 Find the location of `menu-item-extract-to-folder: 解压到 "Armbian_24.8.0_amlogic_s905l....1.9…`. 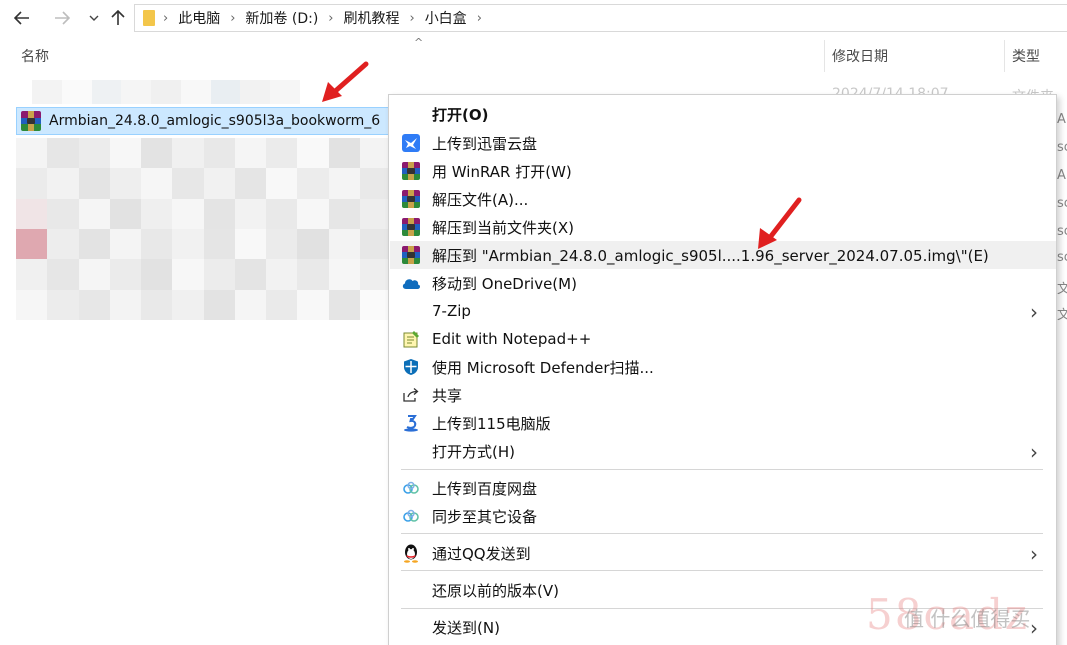

menu-item-extract-to-folder: 解压到 "Armbian_24.8.0_amlogic_s905l....1.9… is located at coordinates (723, 255).